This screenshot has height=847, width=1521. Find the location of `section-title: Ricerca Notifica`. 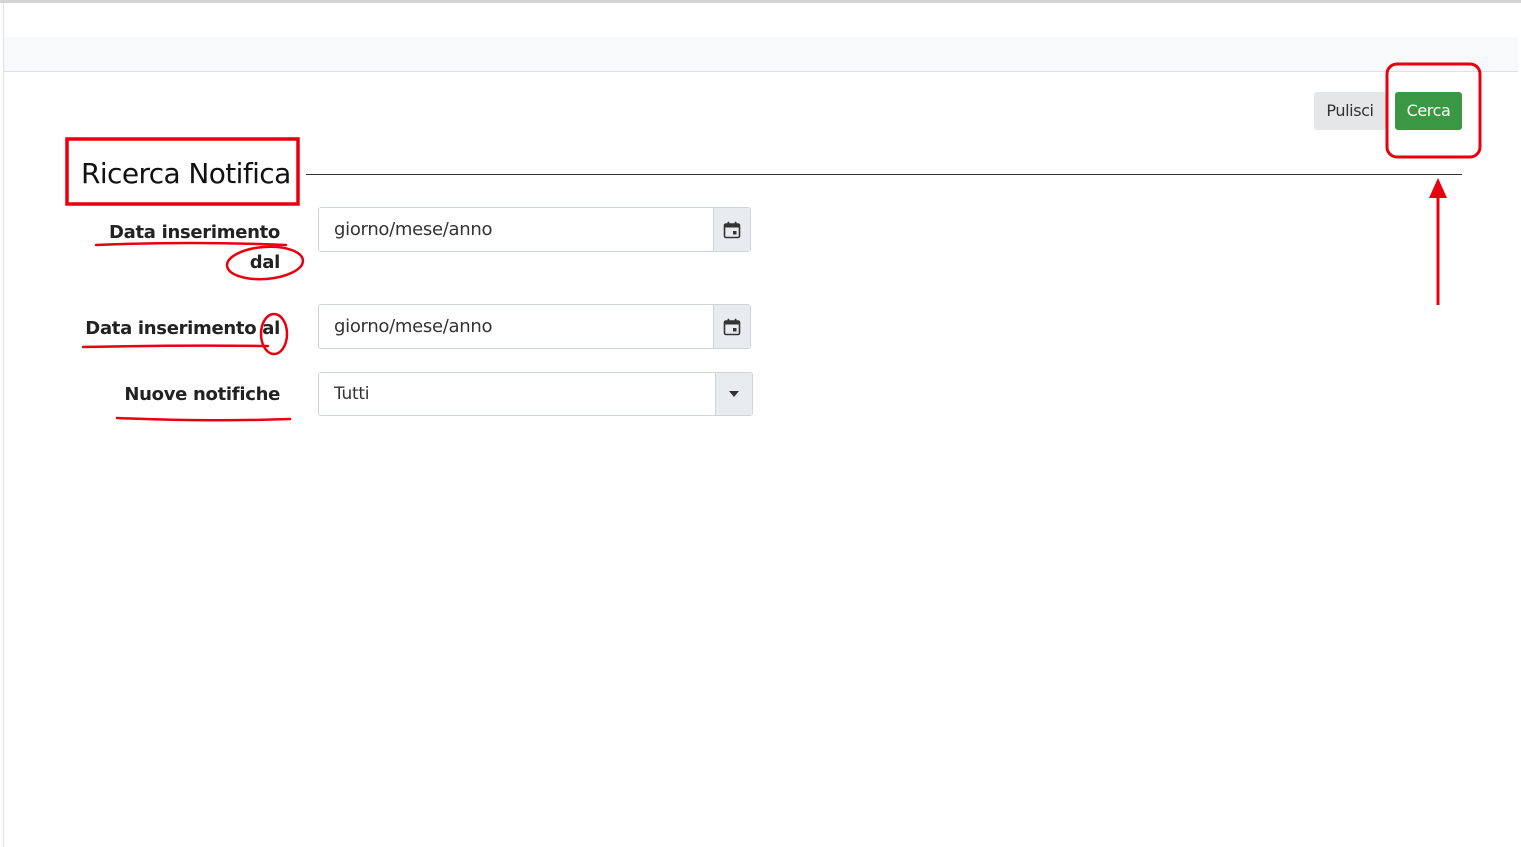

section-title: Ricerca Notifica is located at coordinates (186, 173).